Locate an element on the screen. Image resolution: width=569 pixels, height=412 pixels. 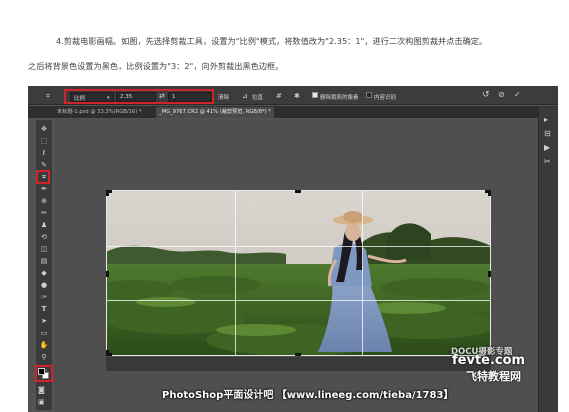
crop-handle-tl-v is located at coordinates (107, 193).